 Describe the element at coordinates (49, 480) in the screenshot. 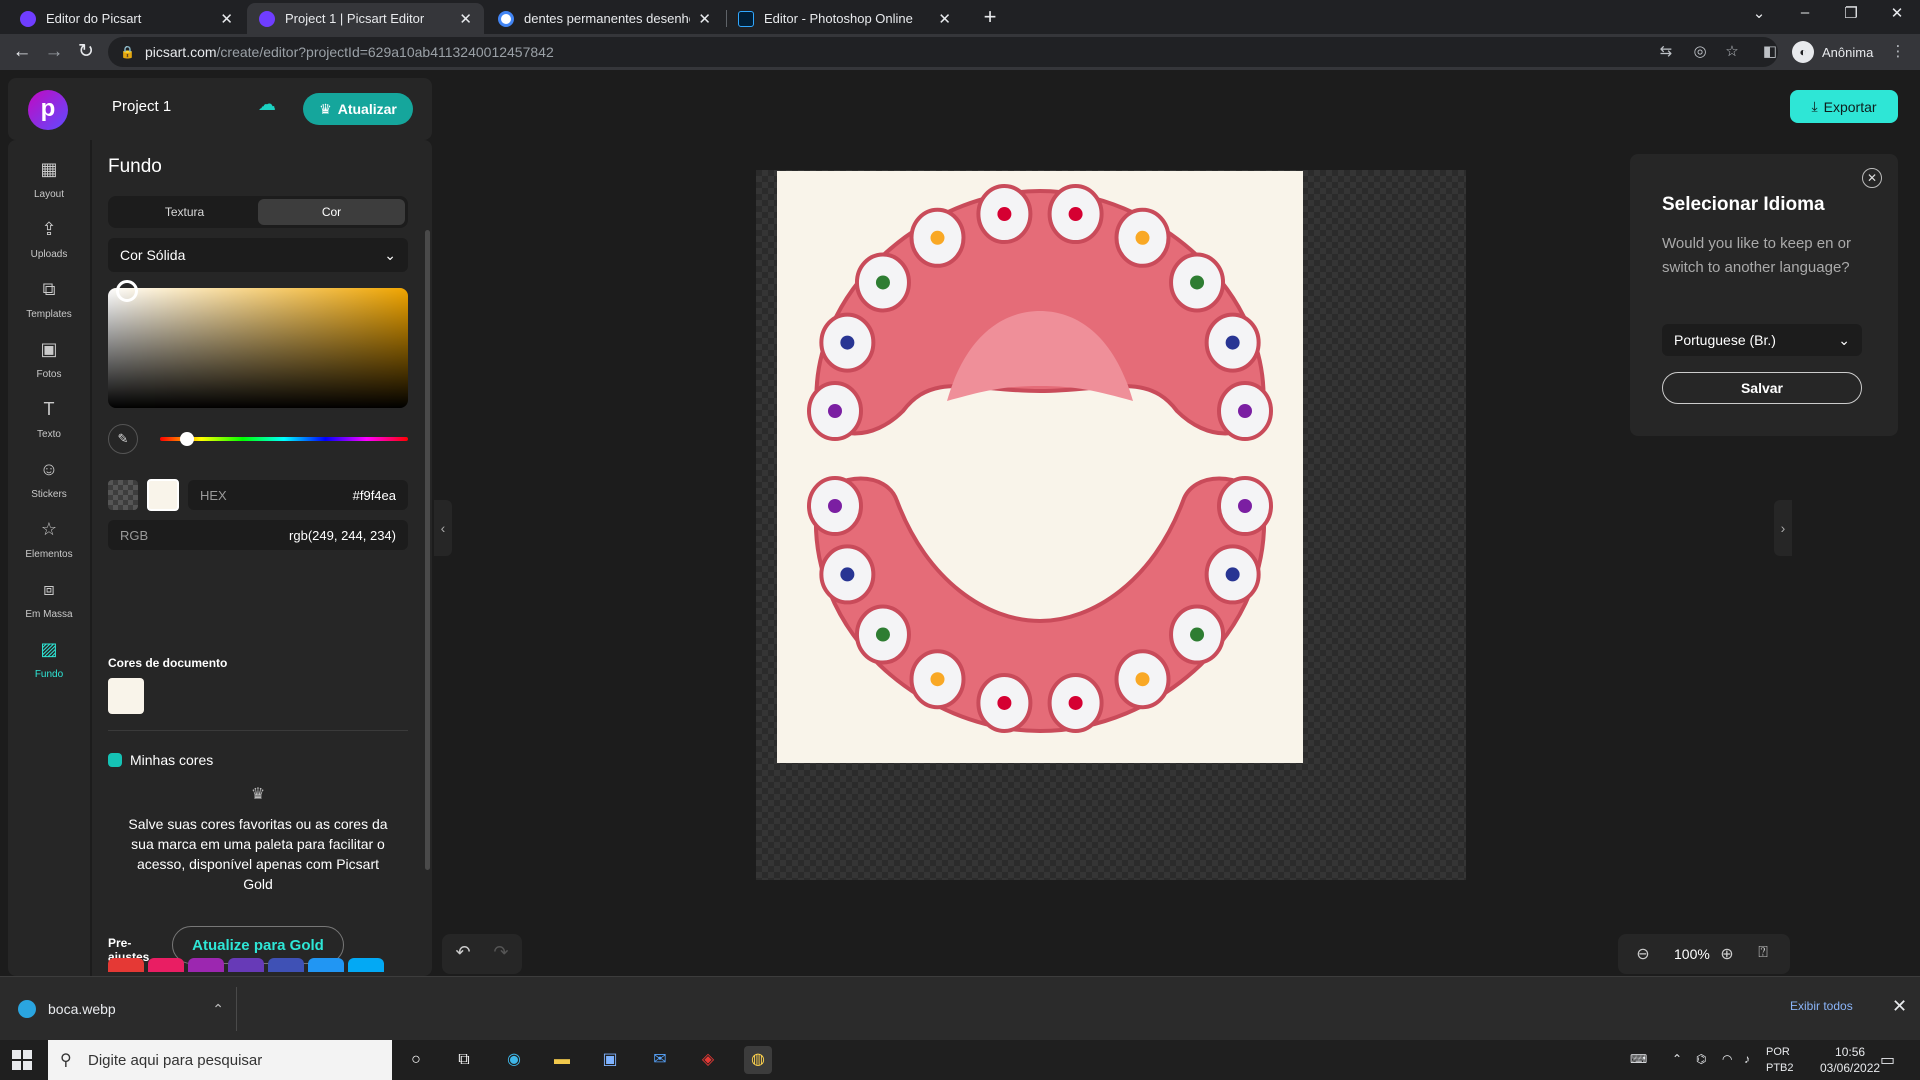

I see `sidebar-item-stickers: ☺ Stickers` at that location.